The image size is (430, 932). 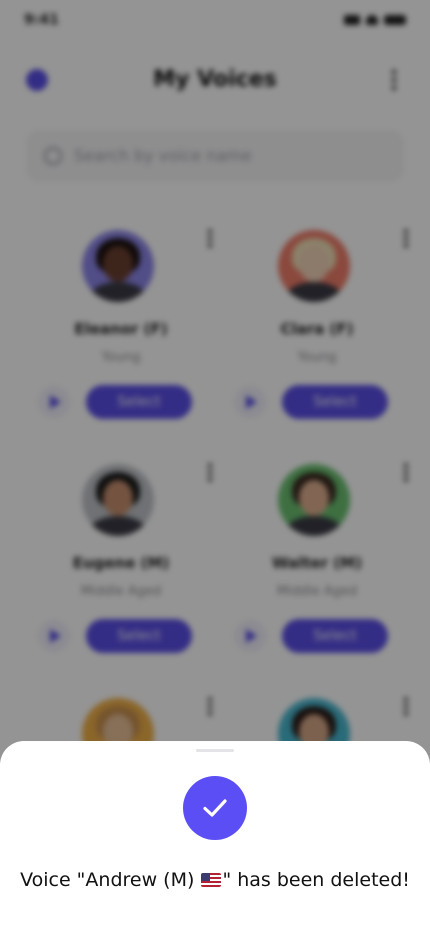 What do you see at coordinates (211, 880) in the screenshot?
I see `us-flag-icon` at bounding box center [211, 880].